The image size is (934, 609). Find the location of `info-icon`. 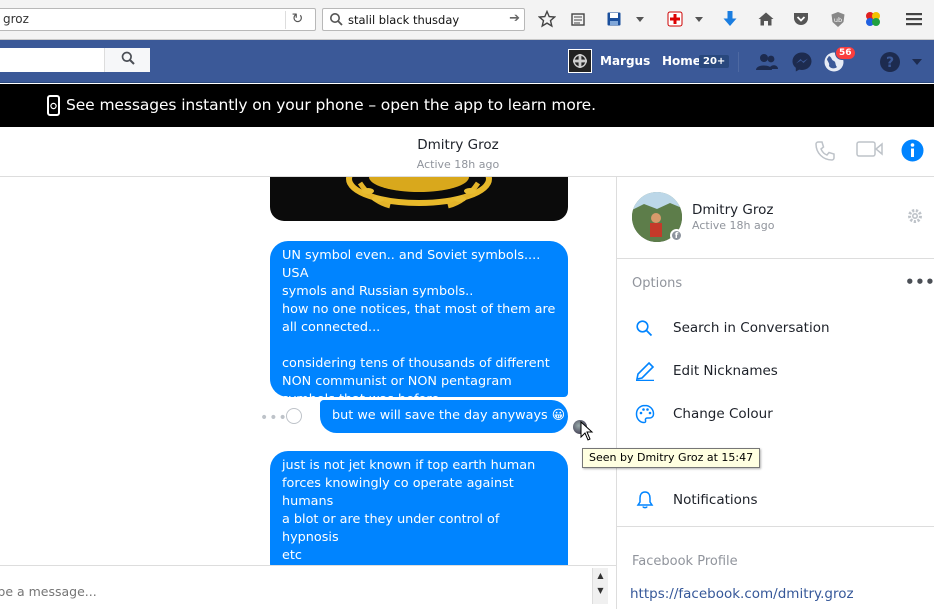

info-icon is located at coordinates (912, 150).